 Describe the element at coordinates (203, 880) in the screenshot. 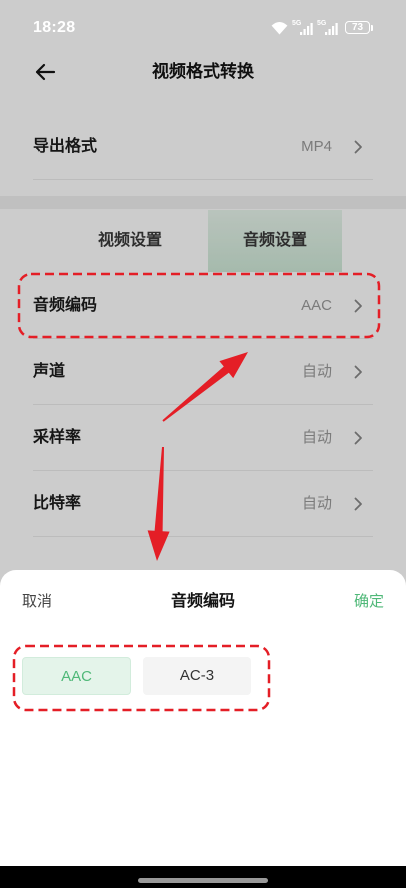

I see `home-indicator` at that location.